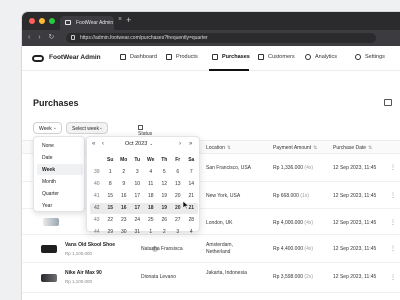  What do you see at coordinates (60, 181) in the screenshot?
I see `menu-item-month: Month` at bounding box center [60, 181].